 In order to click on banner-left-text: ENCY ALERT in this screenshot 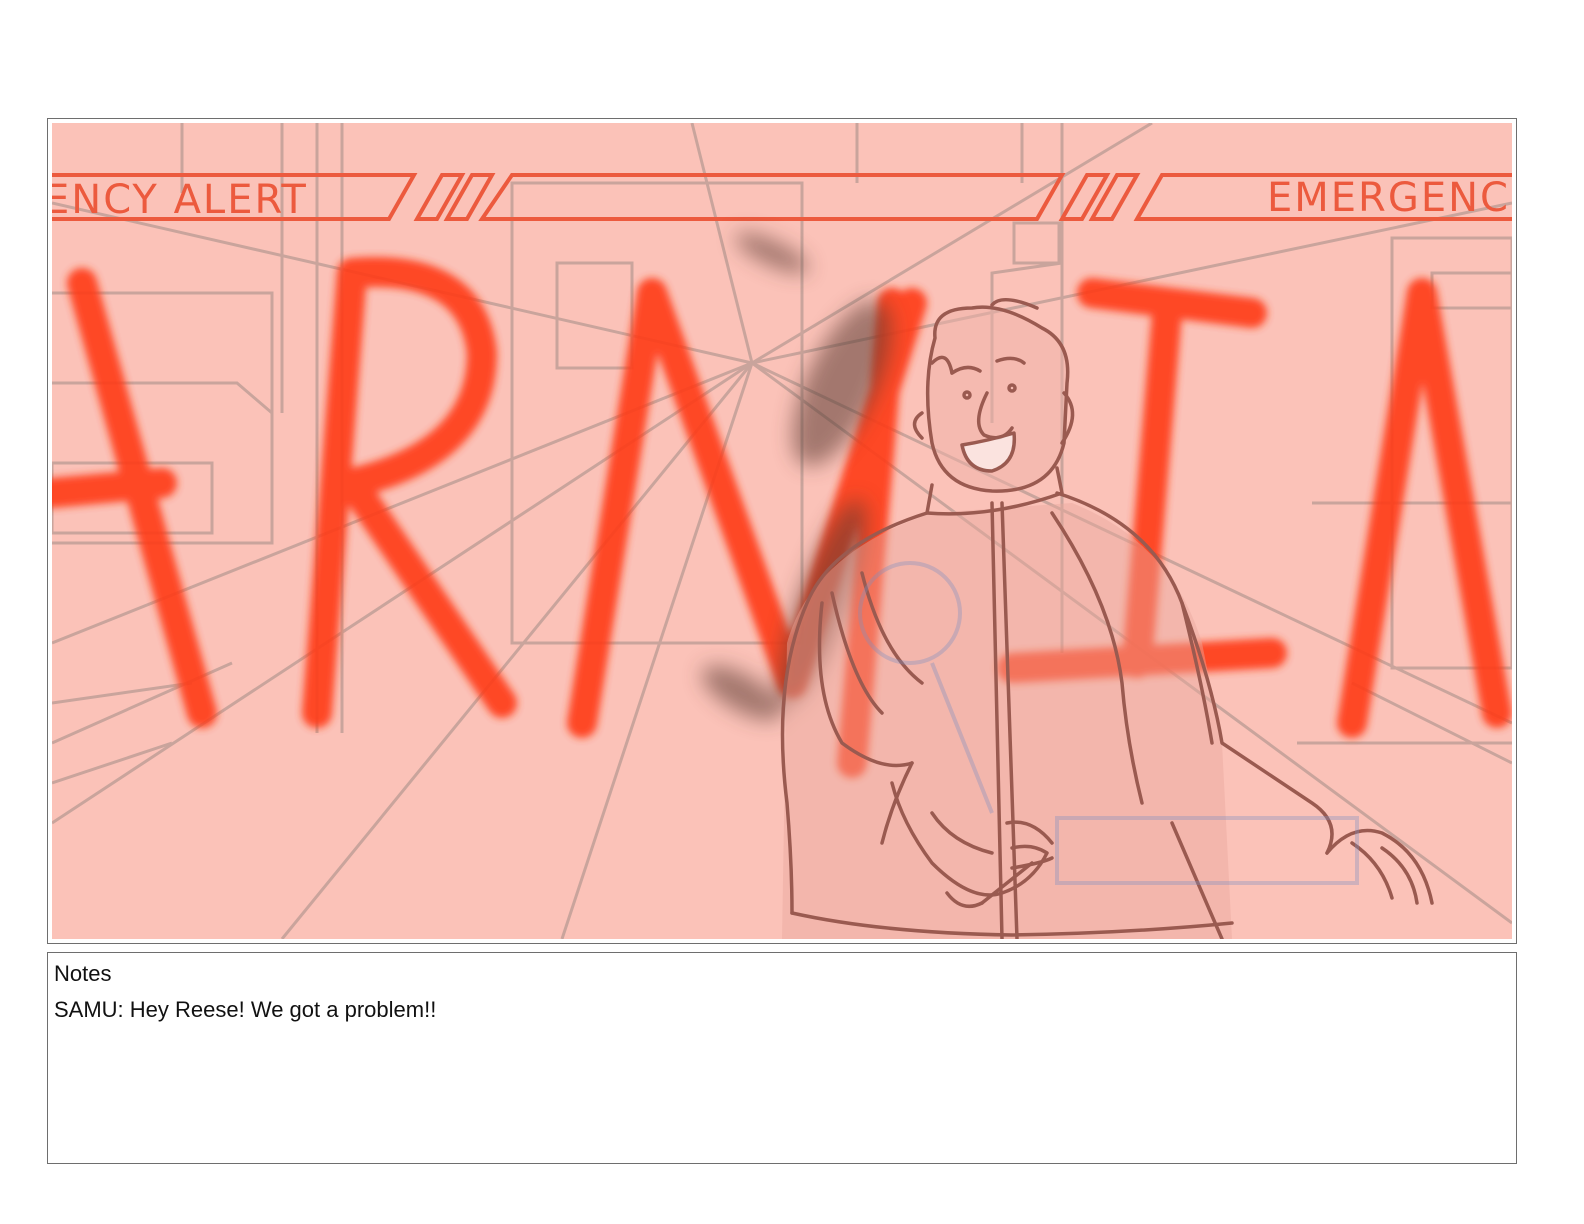, I will do `click(180, 200)`.